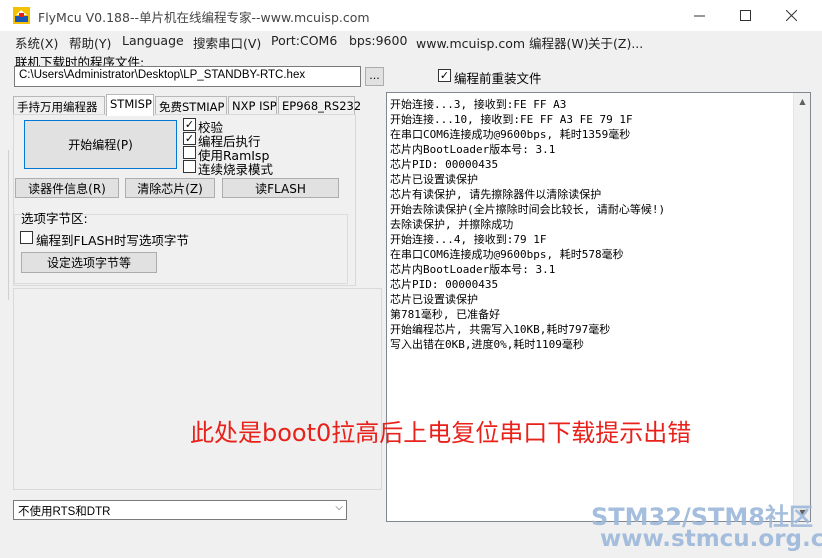  What do you see at coordinates (54, 218) in the screenshot?
I see `option-bytes-label: 选项字节区:` at bounding box center [54, 218].